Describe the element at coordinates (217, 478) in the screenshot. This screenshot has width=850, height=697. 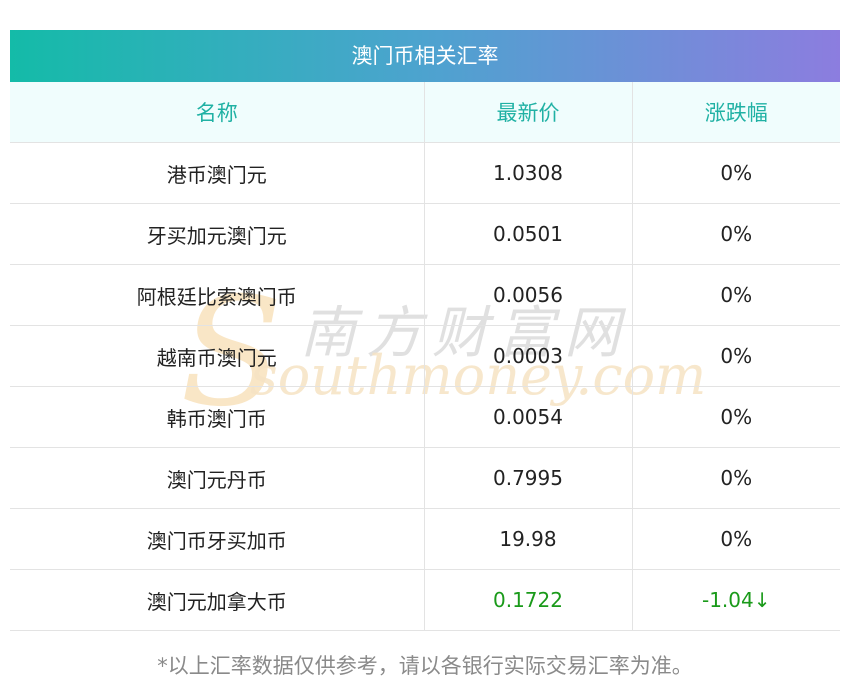
I see `row-name: 澳门元丹币` at that location.